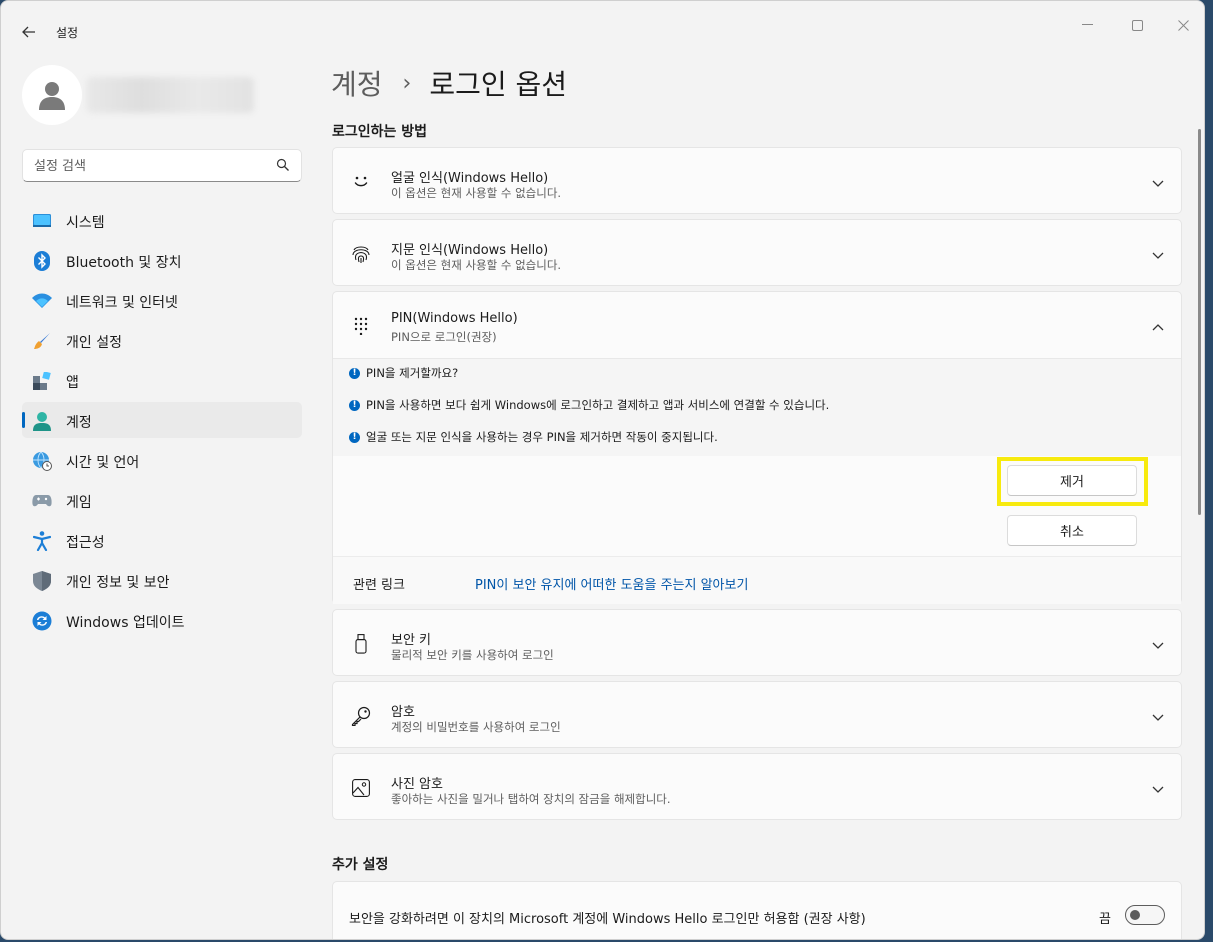  What do you see at coordinates (1145, 915) in the screenshot?
I see `hello-only-toggle` at bounding box center [1145, 915].